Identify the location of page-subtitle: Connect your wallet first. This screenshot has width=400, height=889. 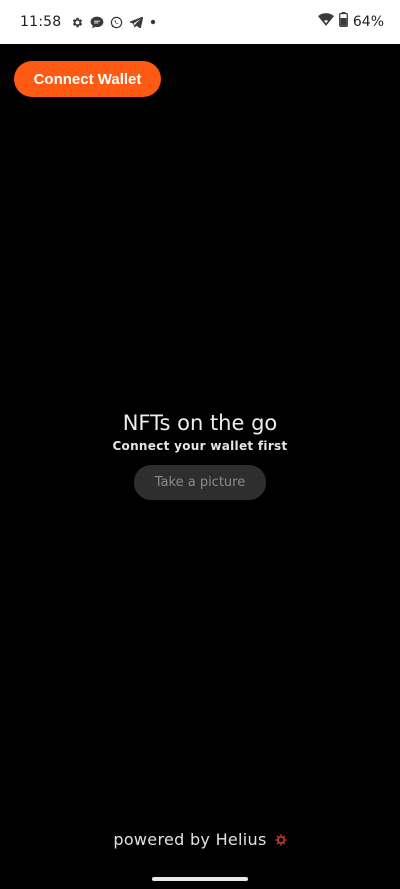
(200, 446).